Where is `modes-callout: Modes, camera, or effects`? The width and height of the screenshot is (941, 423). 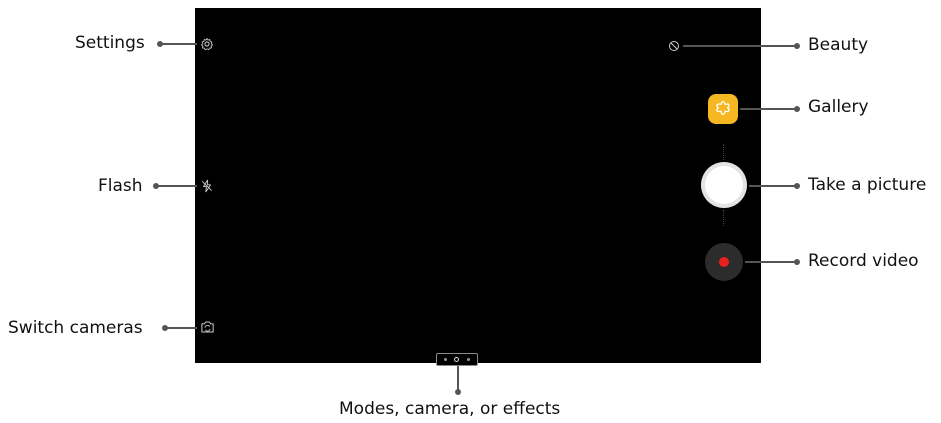 modes-callout: Modes, camera, or effects is located at coordinates (450, 409).